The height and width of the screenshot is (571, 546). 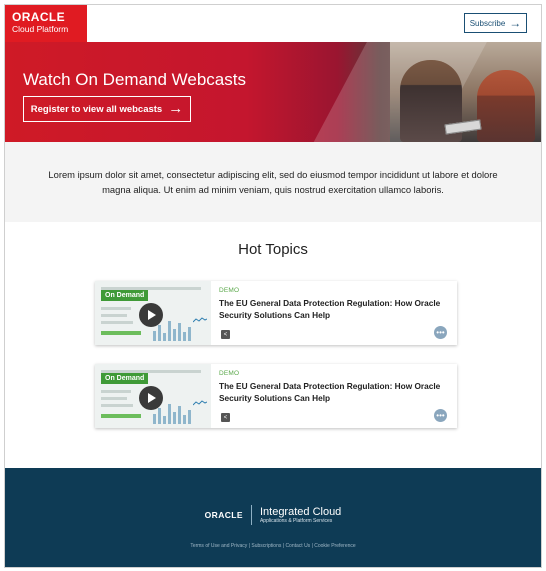 I want to click on hot-topics-title: Hot Topics, so click(x=273, y=249).